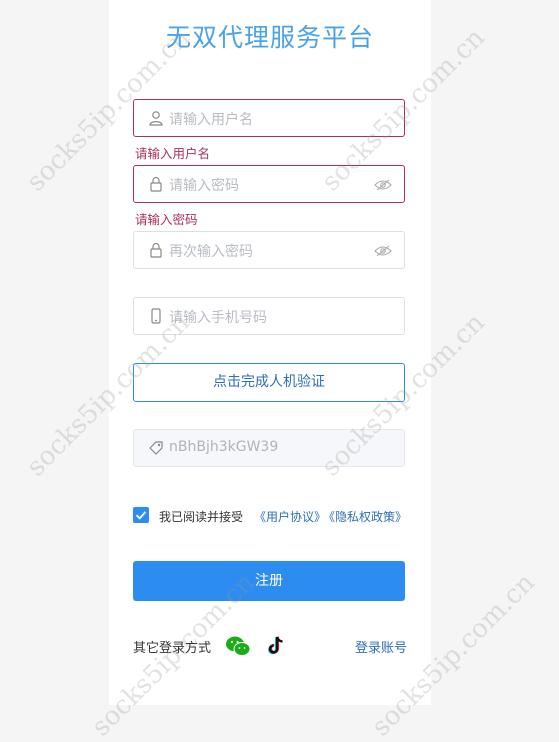 The width and height of the screenshot is (559, 742). I want to click on password-error: 请输入密码, so click(166, 219).